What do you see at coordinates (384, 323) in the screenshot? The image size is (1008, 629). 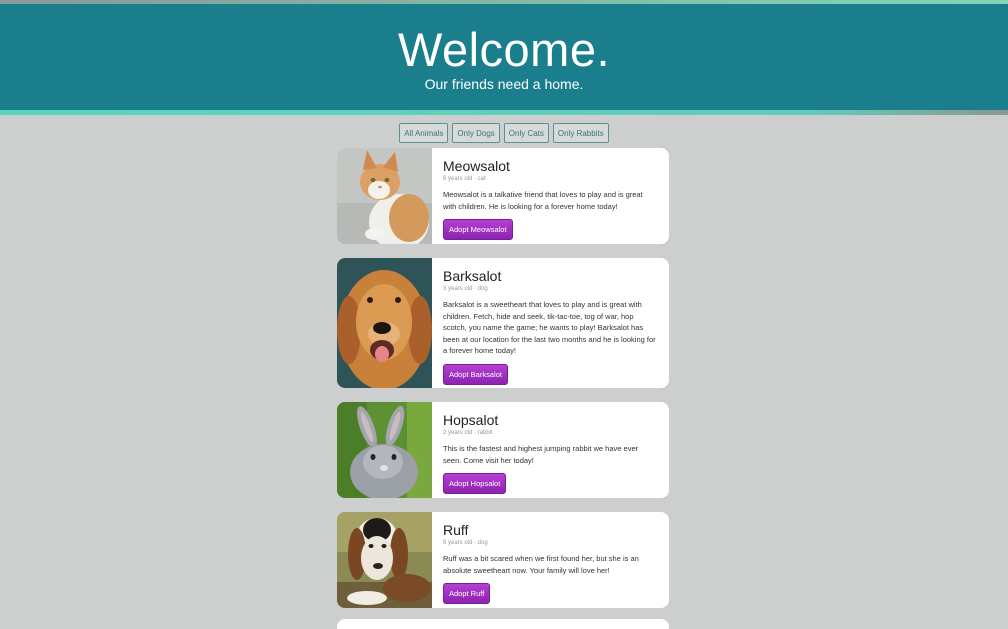 I see `golden-retriever-photo` at bounding box center [384, 323].